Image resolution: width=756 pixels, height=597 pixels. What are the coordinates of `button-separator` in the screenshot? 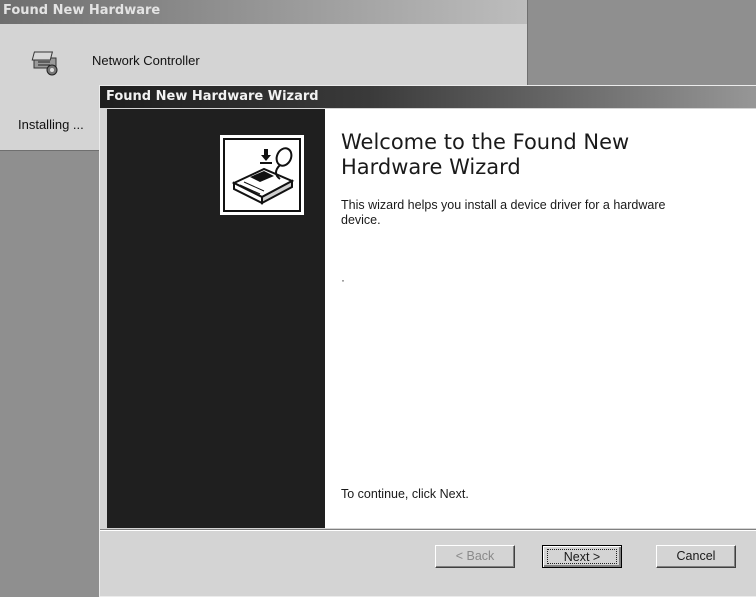 It's located at (428, 530).